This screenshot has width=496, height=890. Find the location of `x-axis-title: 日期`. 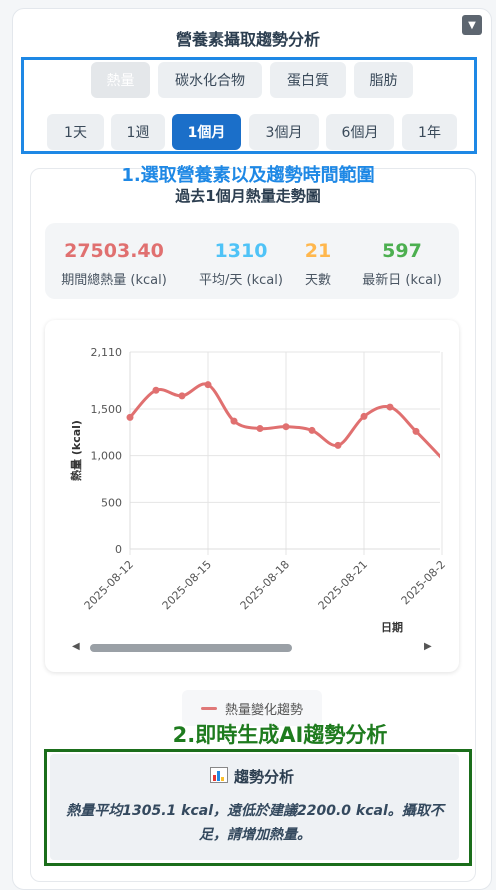

x-axis-title: 日期 is located at coordinates (392, 627).